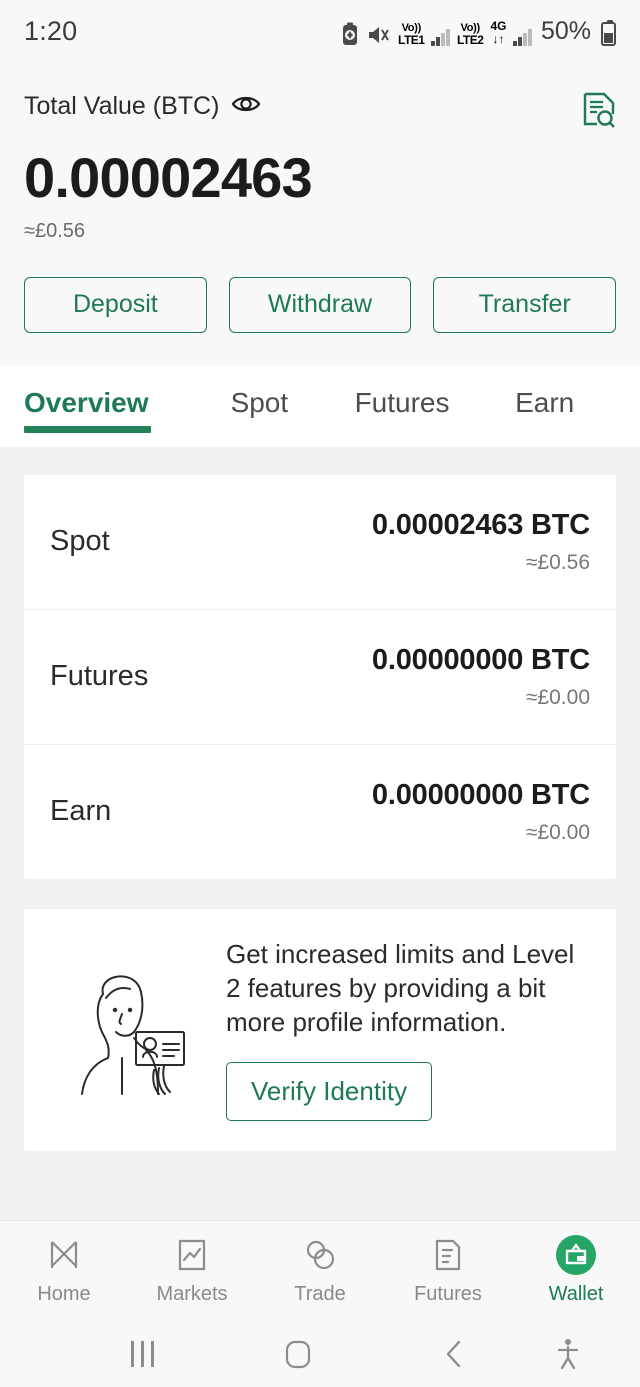  I want to click on mute-icon, so click(379, 35).